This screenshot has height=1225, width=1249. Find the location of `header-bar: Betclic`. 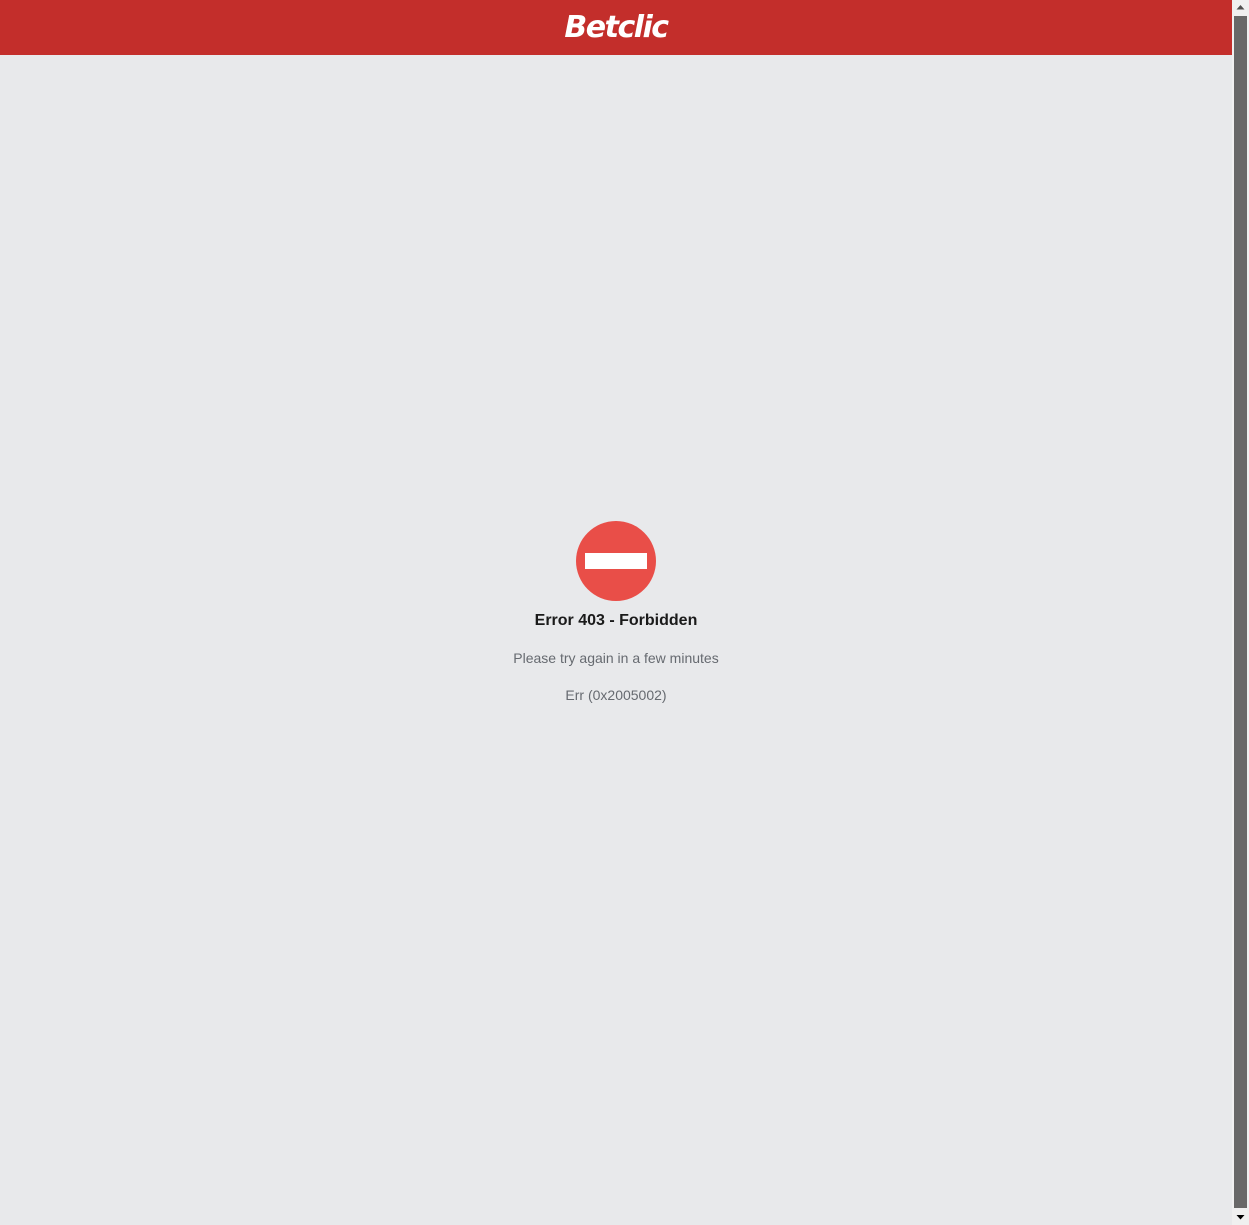

header-bar: Betclic is located at coordinates (616, 27).